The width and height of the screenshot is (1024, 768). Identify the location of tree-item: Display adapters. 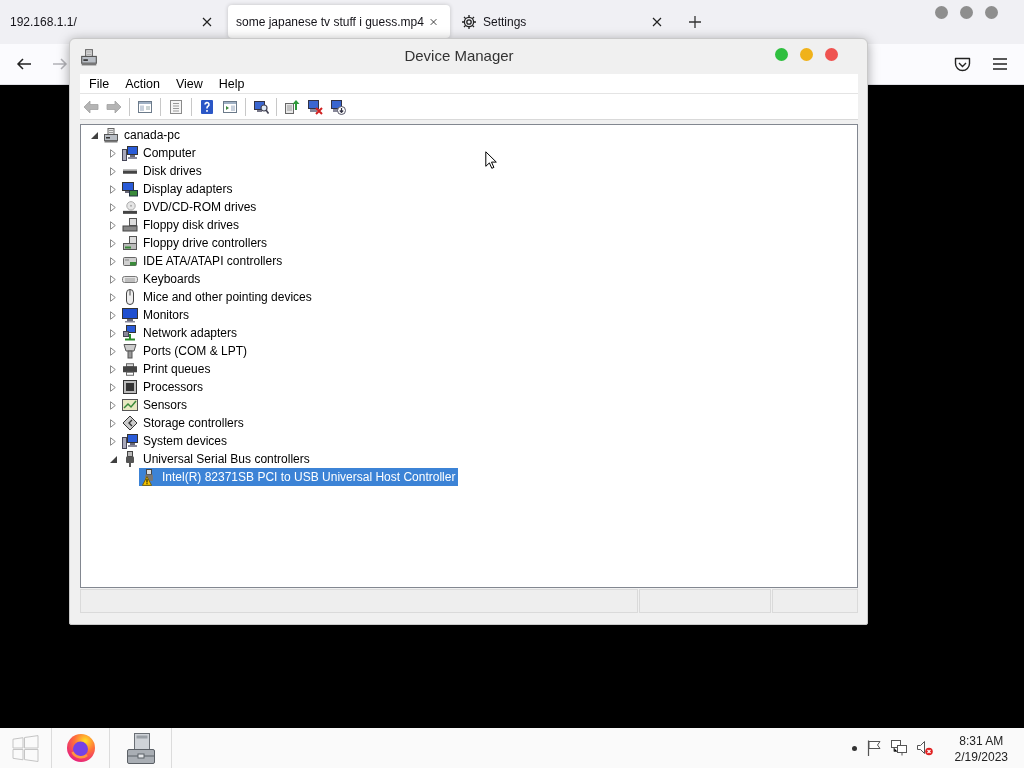
(178, 189).